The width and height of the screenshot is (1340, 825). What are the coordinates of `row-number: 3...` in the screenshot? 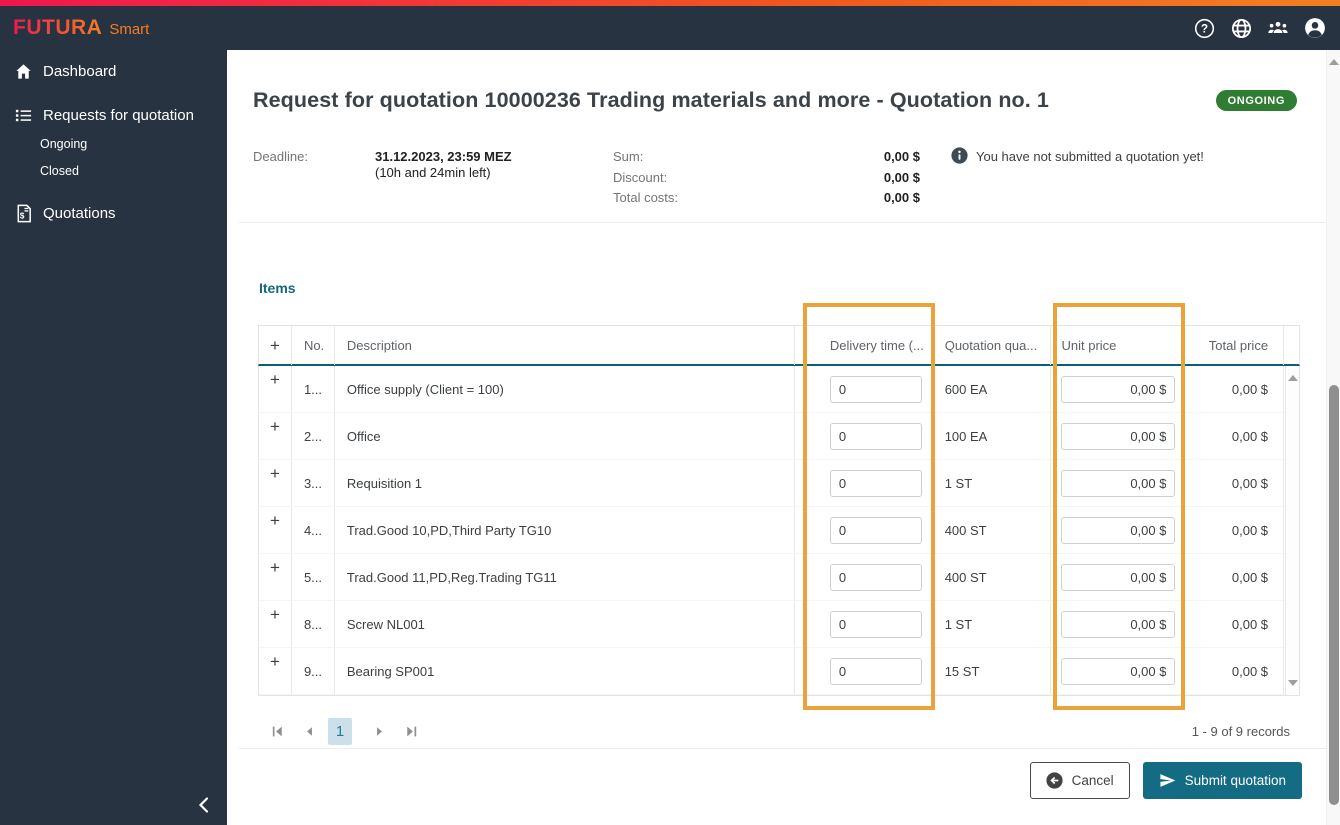 It's located at (313, 483).